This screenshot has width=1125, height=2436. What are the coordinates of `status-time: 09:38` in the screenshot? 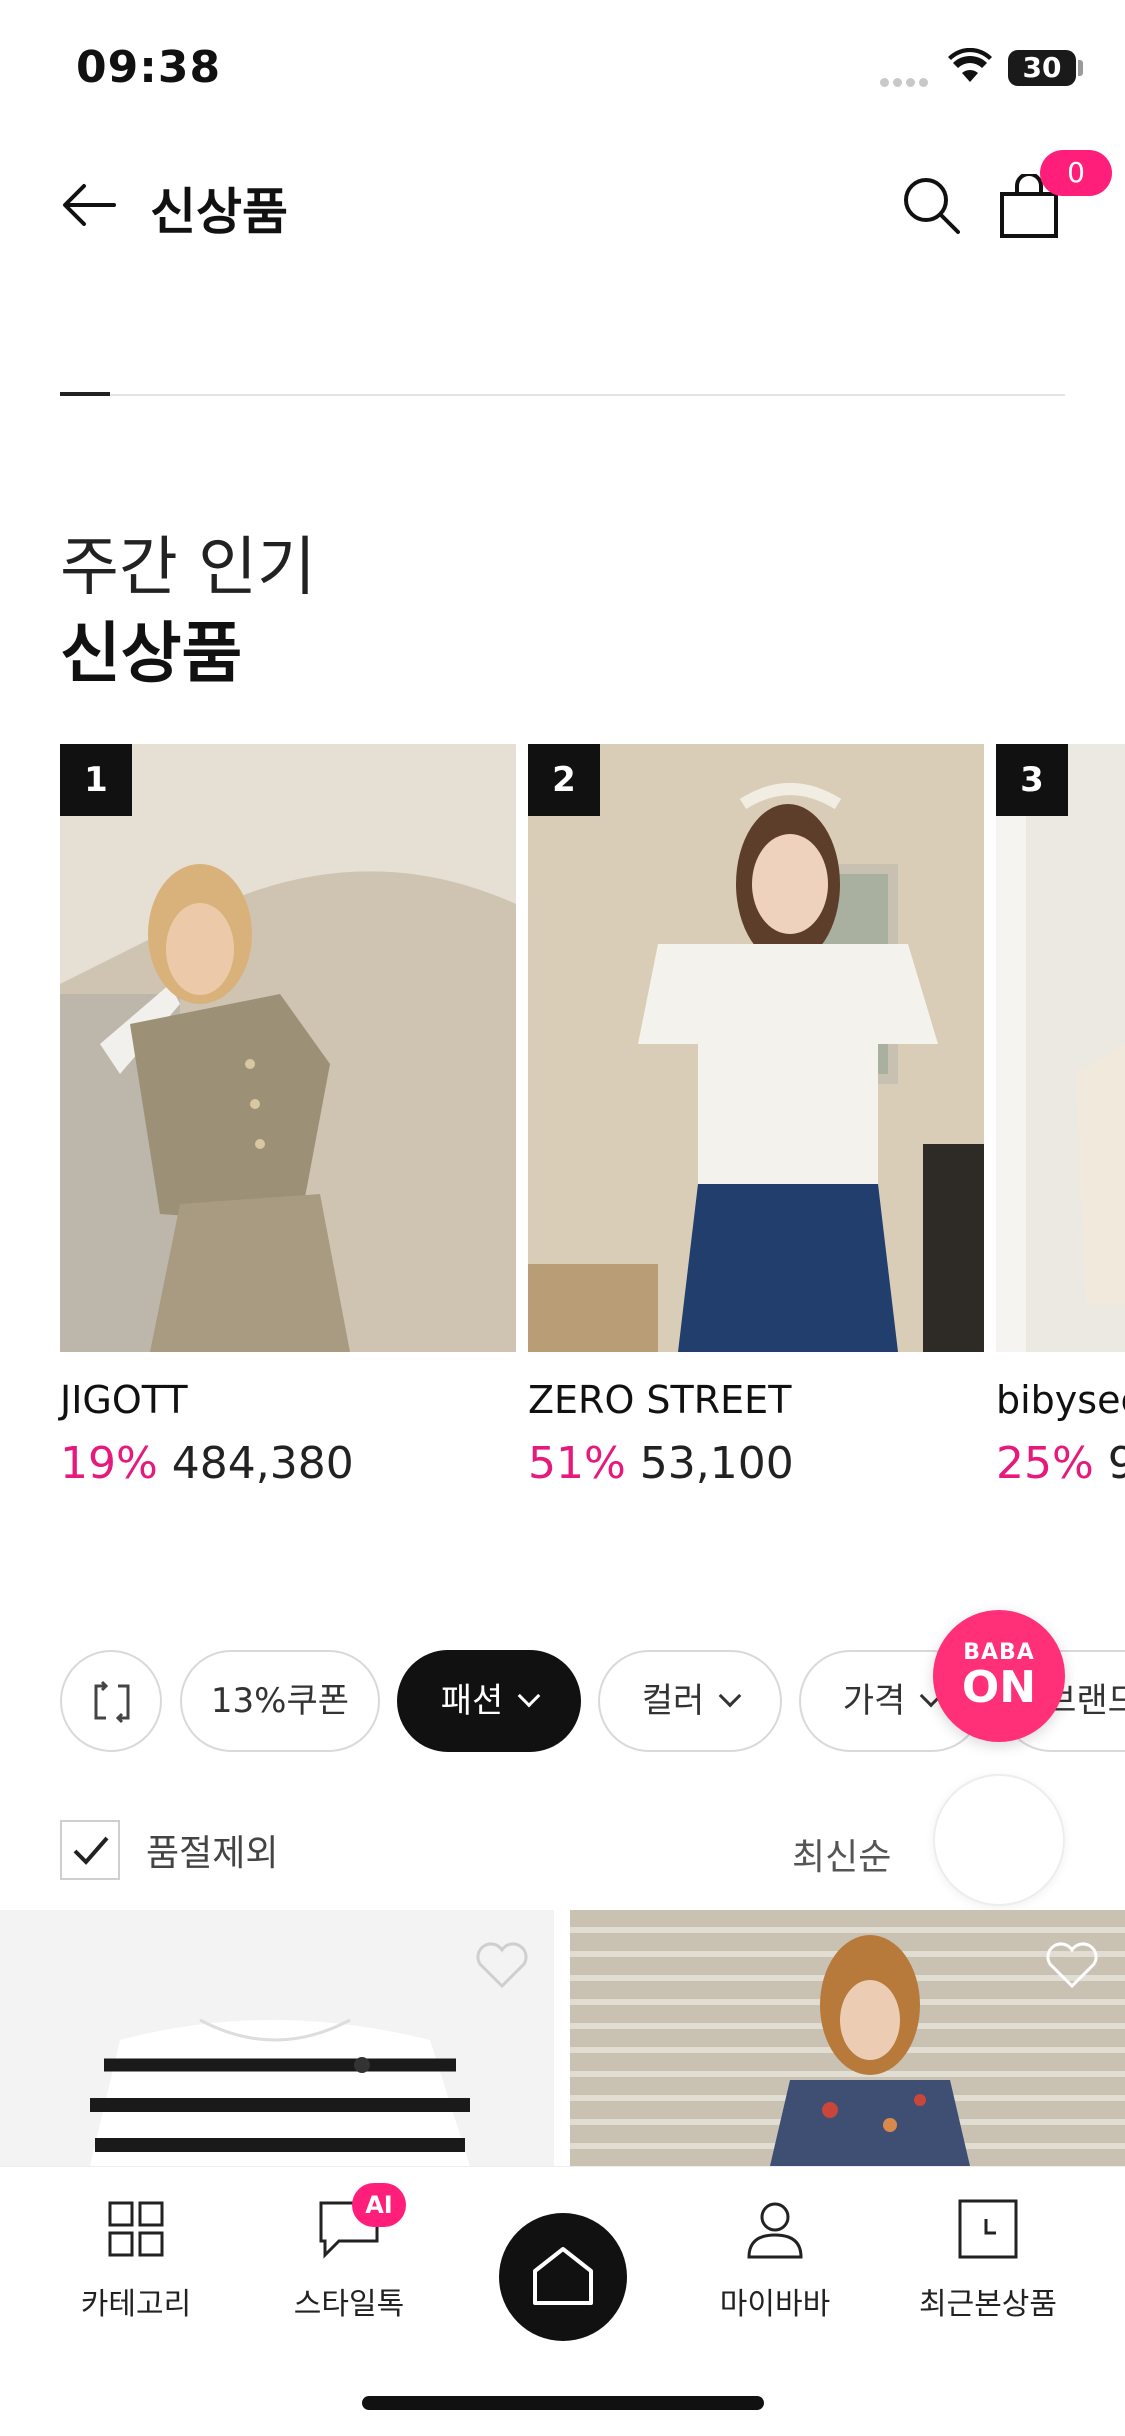 It's located at (149, 67).